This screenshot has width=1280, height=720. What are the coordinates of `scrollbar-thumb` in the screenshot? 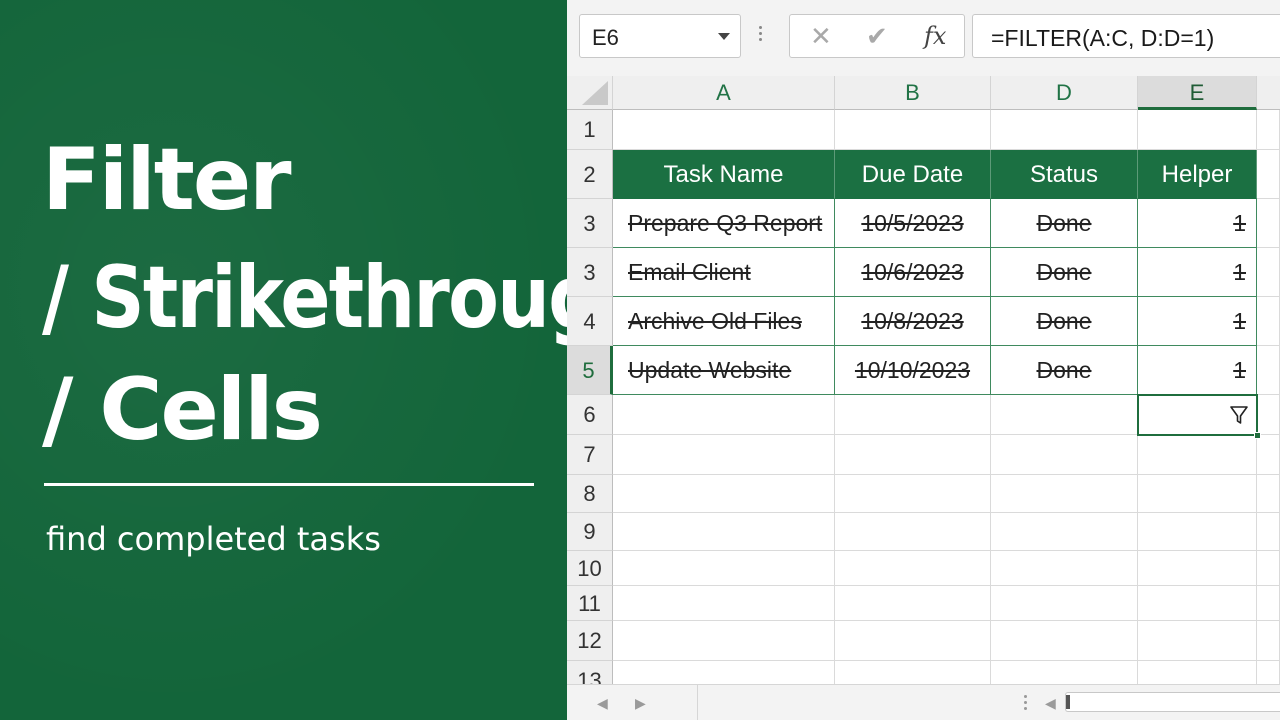 It's located at (1068, 702).